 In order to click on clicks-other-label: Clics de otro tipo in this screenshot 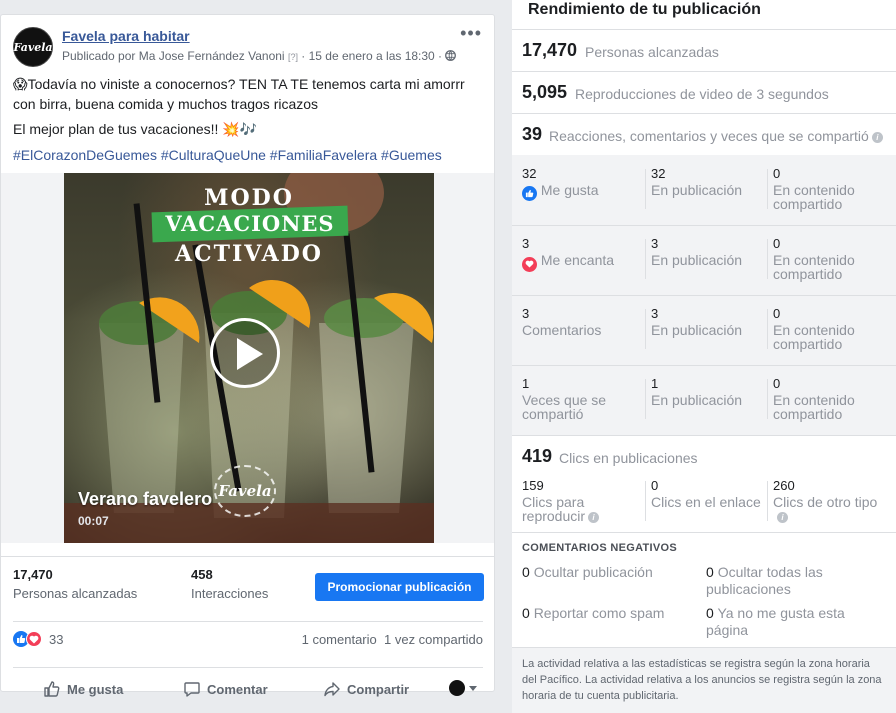, I will do `click(825, 502)`.